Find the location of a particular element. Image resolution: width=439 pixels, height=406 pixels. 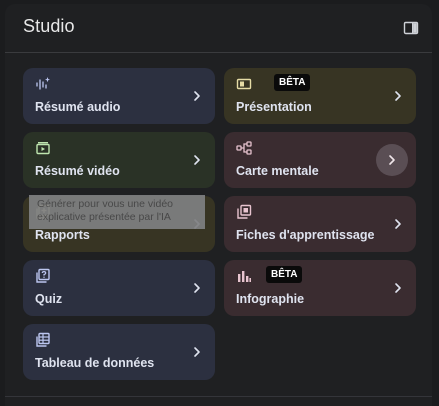

panel-title: Studio is located at coordinates (49, 26).